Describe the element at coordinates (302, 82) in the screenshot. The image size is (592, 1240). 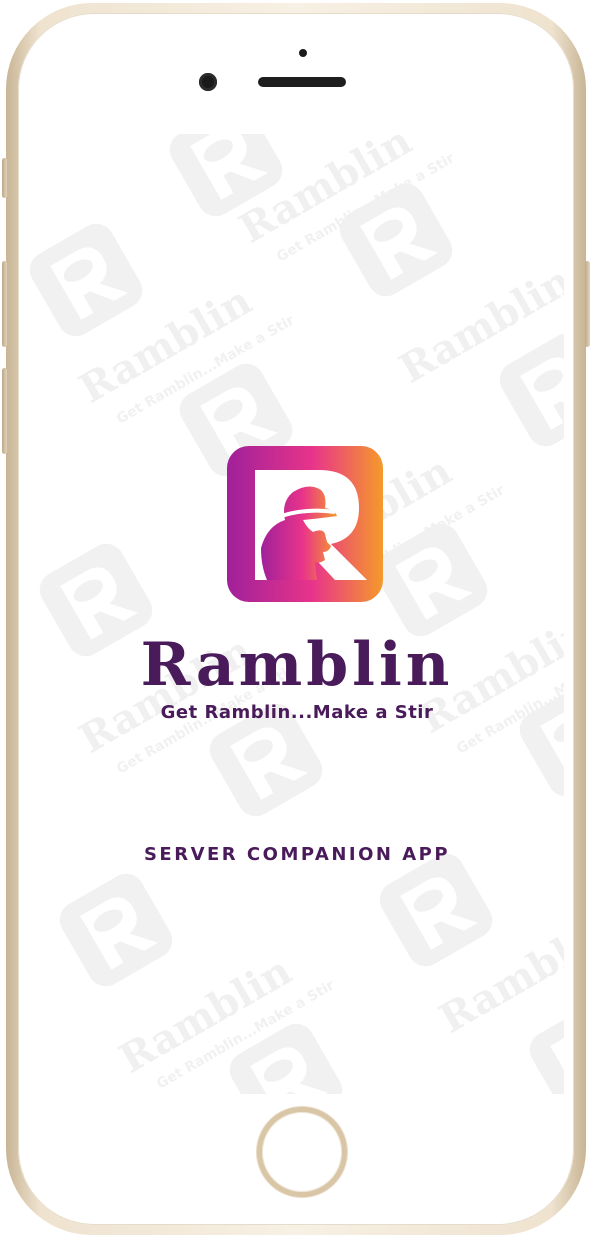
I see `earpiece-speaker` at that location.